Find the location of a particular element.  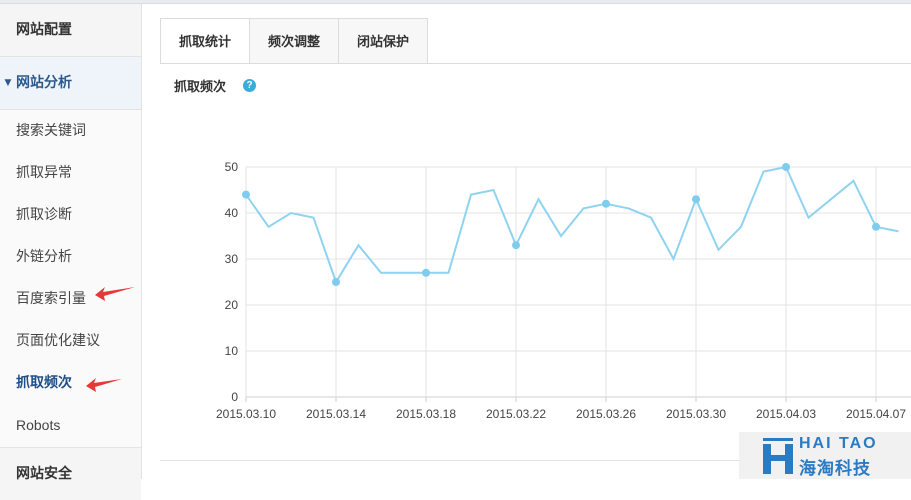

sidebar-item-backlinks: 外链分析 is located at coordinates (70, 257).